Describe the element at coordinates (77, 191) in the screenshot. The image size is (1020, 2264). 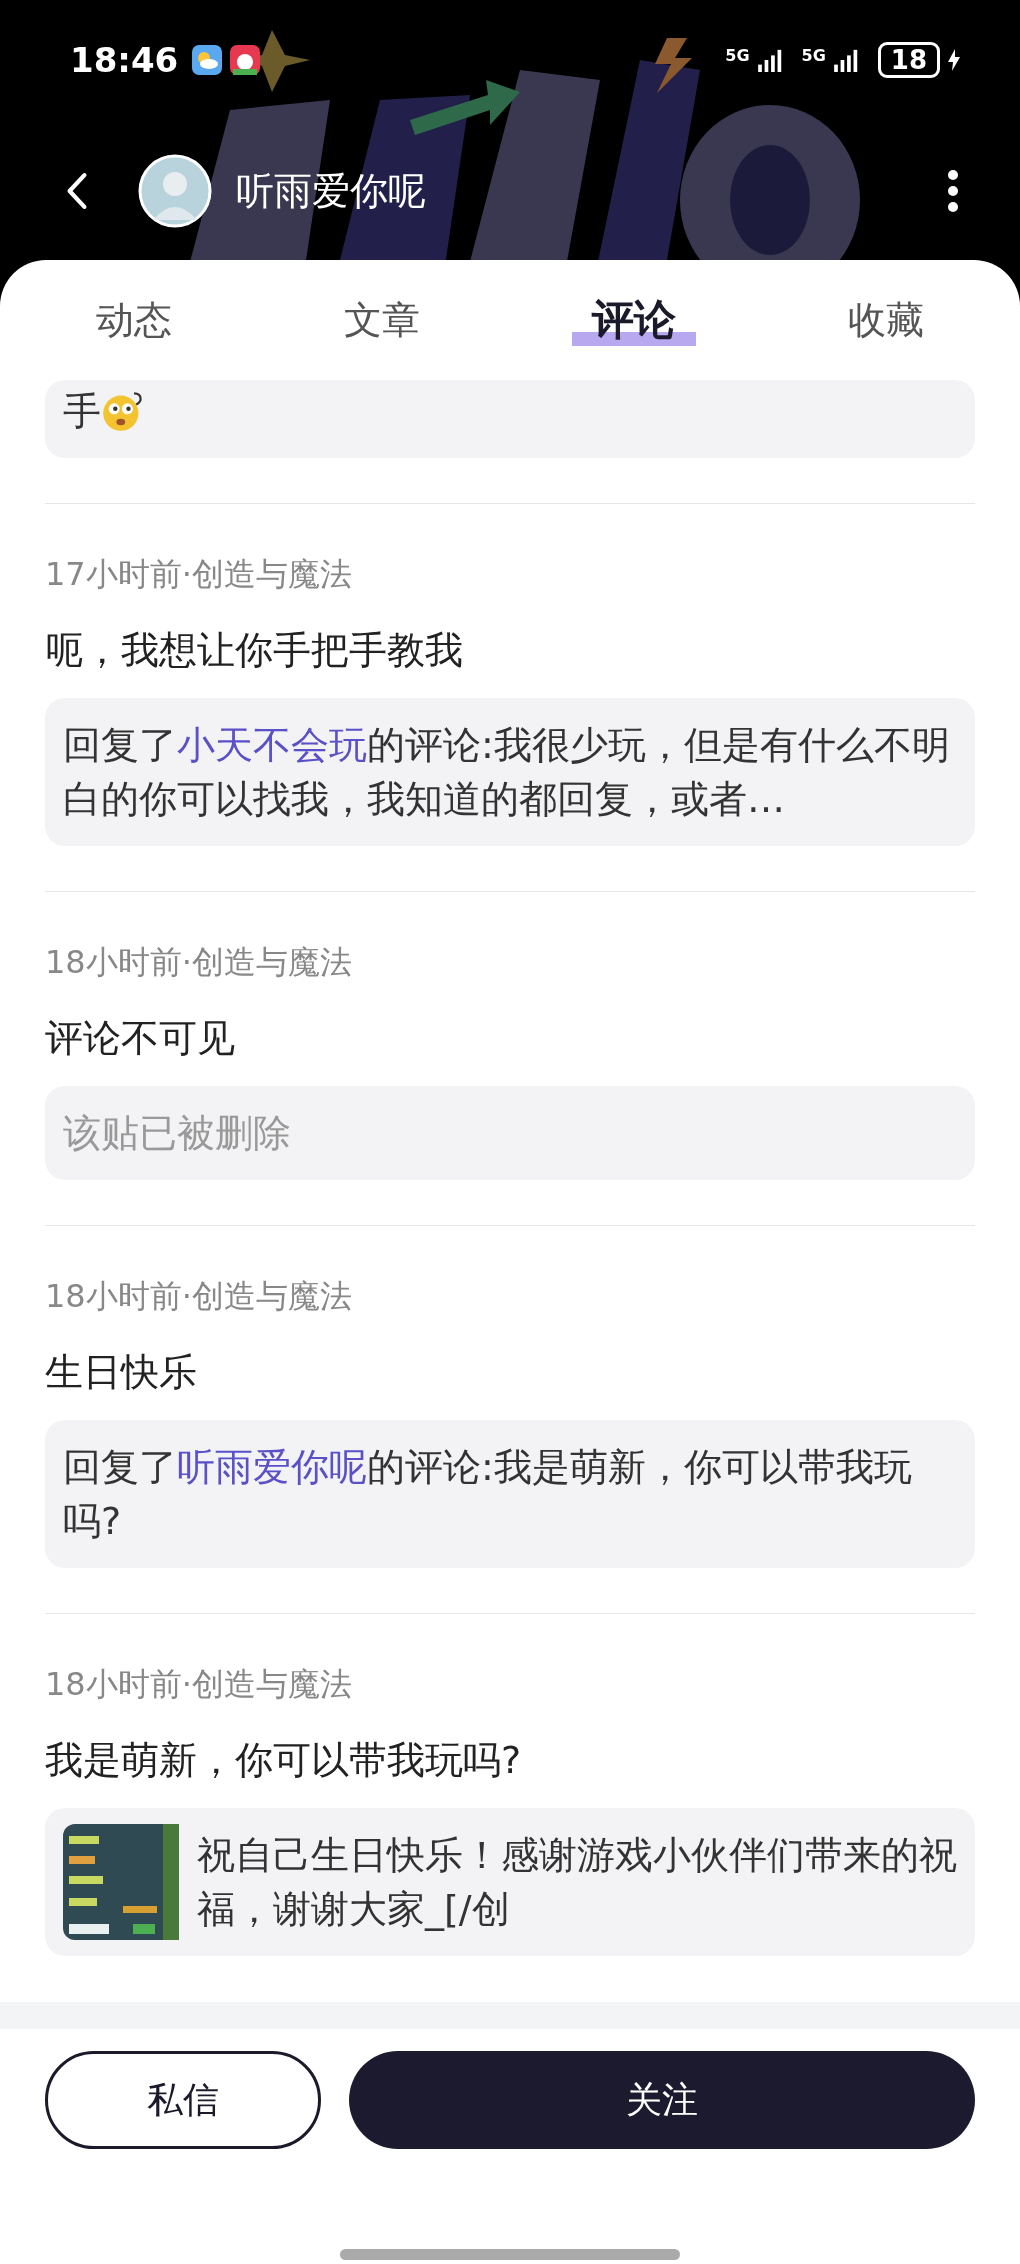
I see `back-icon` at that location.